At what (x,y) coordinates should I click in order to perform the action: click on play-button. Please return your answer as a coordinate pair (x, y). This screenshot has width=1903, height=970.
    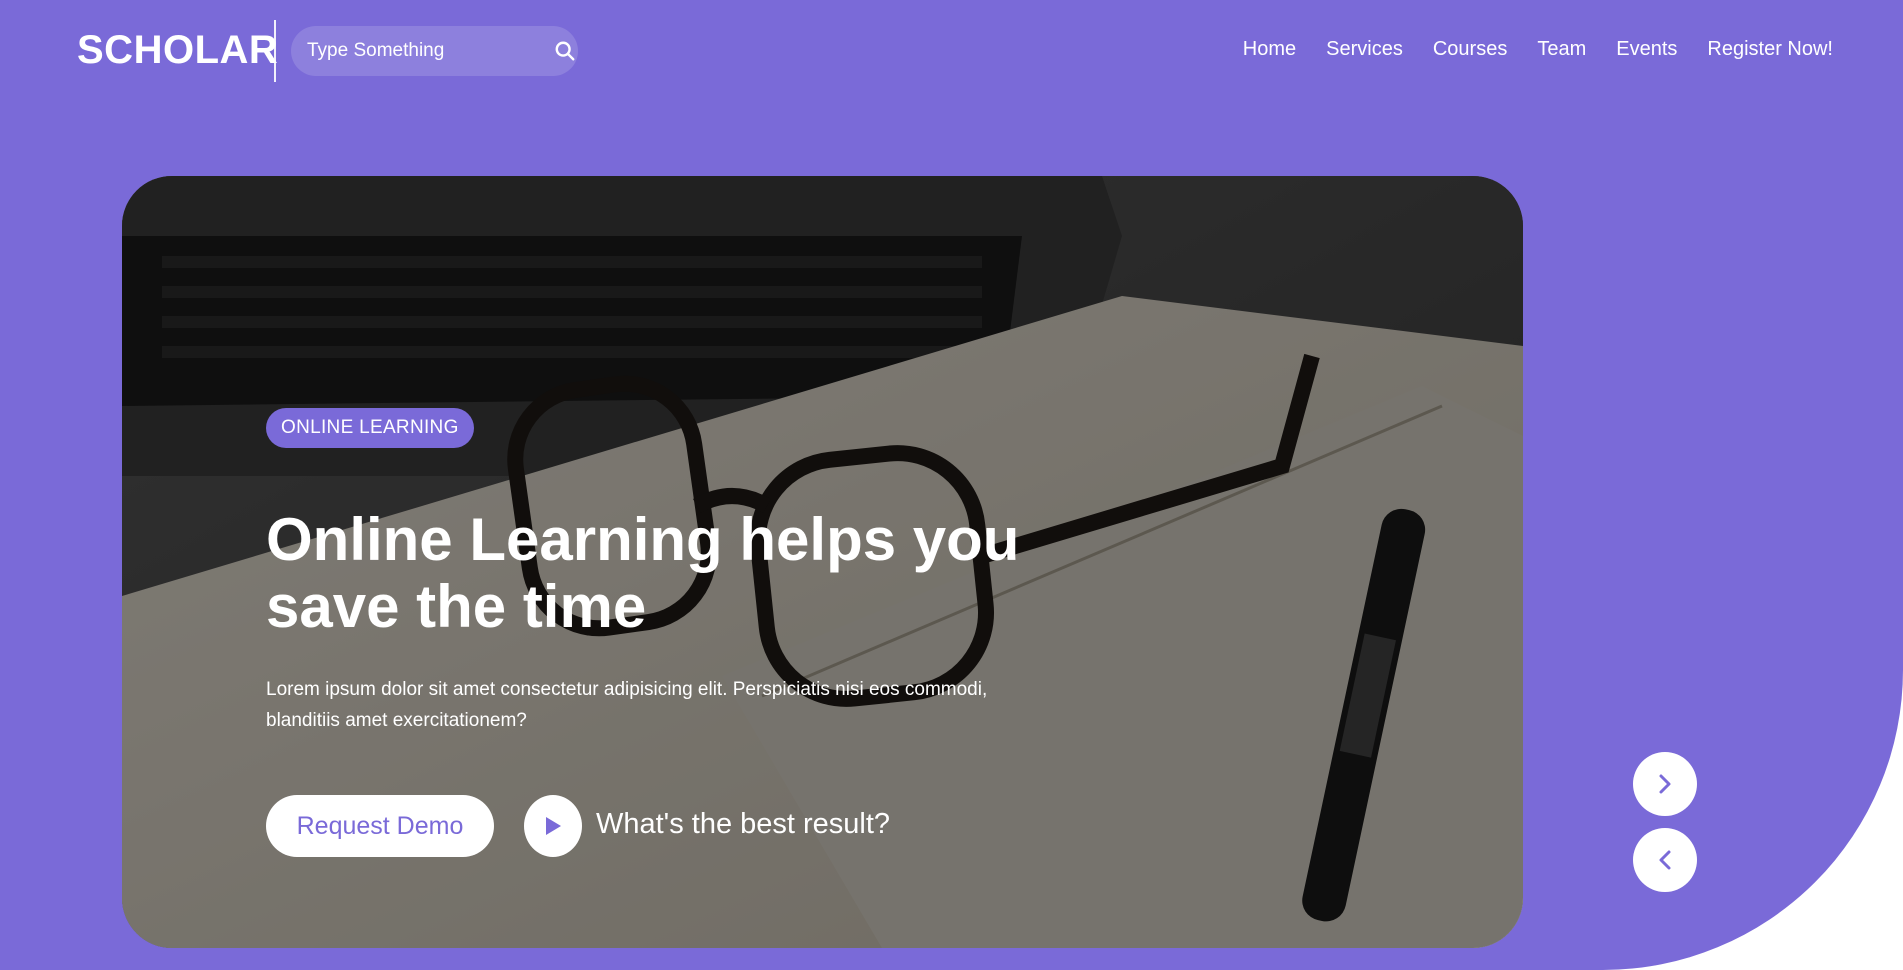
    Looking at the image, I should click on (553, 826).